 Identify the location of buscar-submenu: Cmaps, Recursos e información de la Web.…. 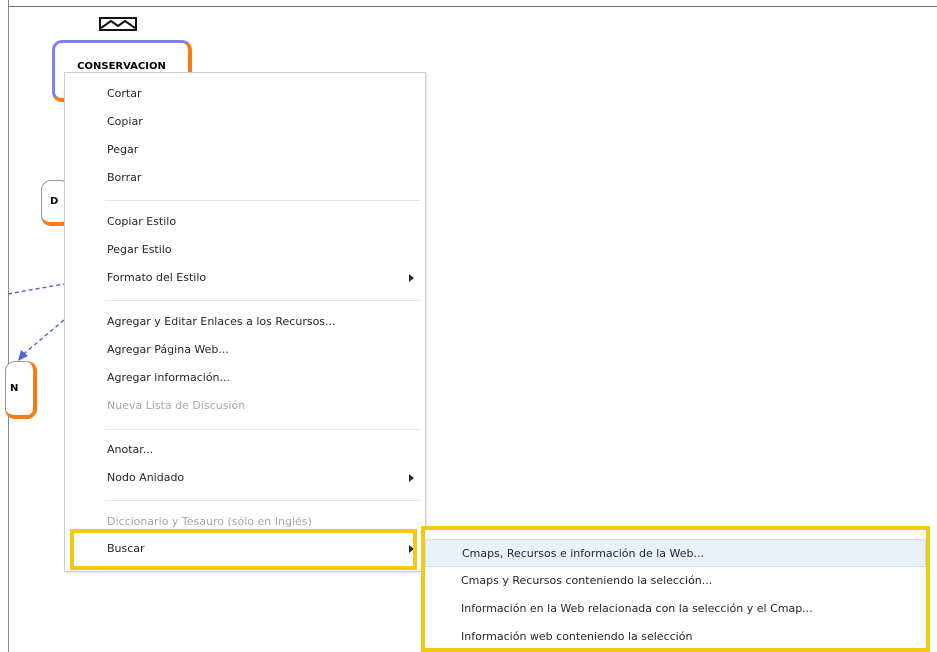
(675, 589).